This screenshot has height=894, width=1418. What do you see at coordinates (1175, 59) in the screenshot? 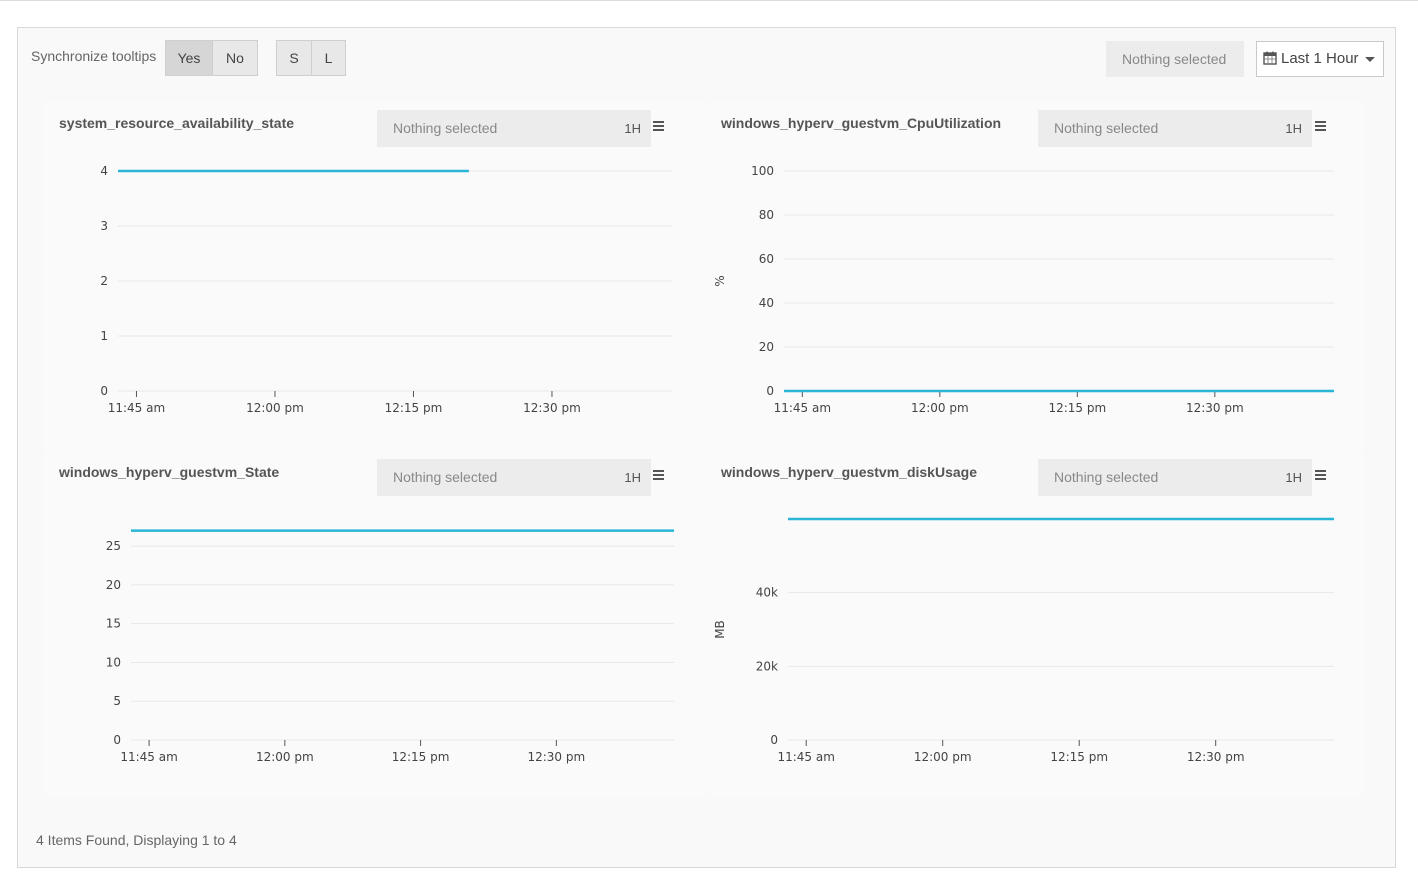
I see `global-filter-select: Nothing selected` at bounding box center [1175, 59].